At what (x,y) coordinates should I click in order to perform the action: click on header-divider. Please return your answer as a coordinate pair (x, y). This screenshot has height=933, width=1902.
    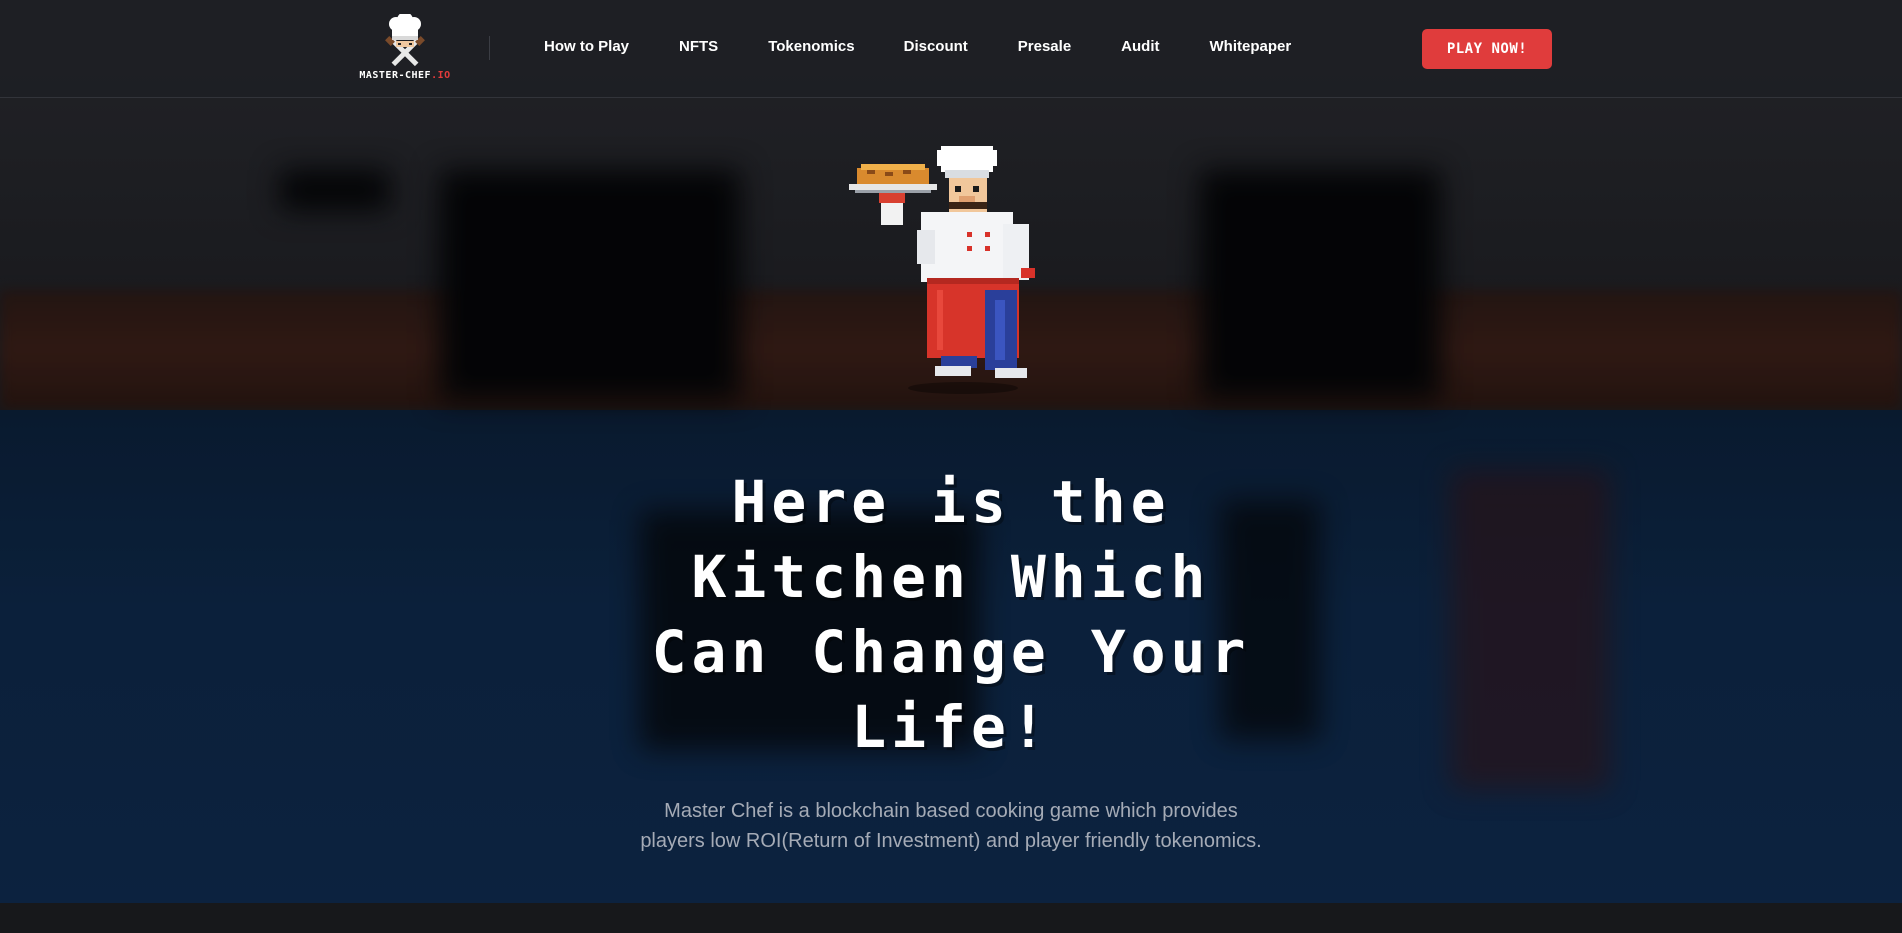
    Looking at the image, I should click on (489, 48).